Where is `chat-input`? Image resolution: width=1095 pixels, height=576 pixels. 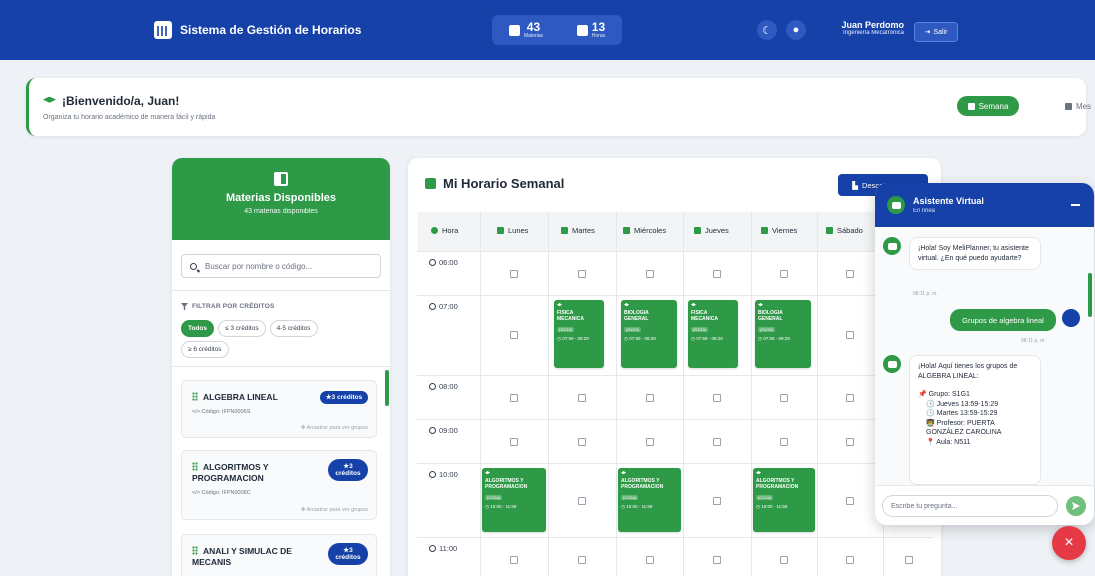 chat-input is located at coordinates (970, 506).